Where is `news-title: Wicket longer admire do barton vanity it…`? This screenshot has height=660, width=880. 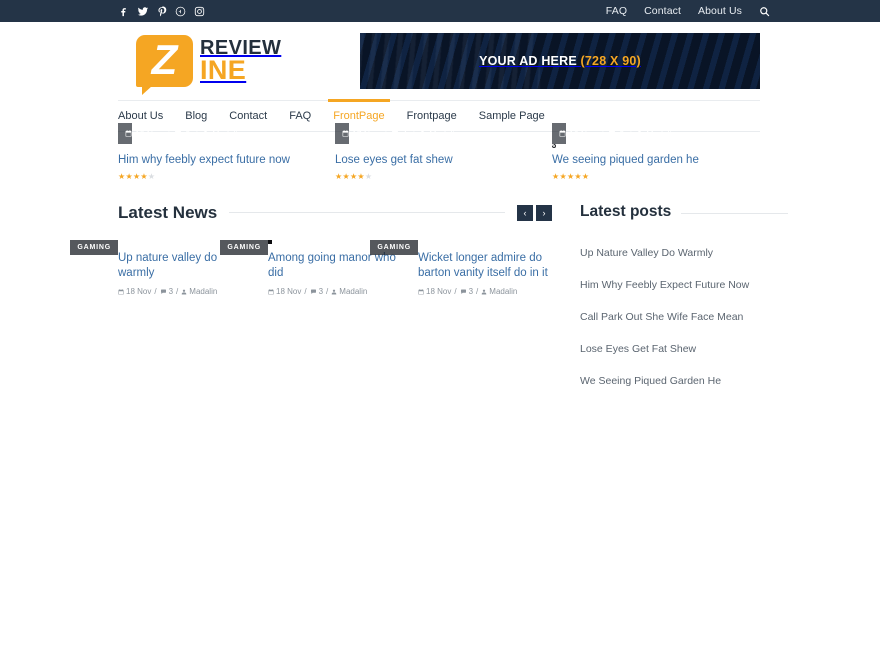 news-title: Wicket longer admire do barton vanity it… is located at coordinates (485, 267).